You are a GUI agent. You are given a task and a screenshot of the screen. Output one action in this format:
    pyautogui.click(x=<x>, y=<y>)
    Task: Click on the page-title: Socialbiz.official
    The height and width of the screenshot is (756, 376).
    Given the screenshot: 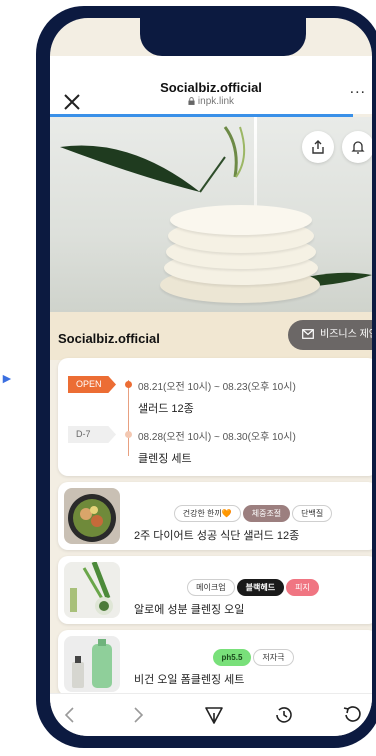 What is the action you would take?
    pyautogui.click(x=211, y=87)
    